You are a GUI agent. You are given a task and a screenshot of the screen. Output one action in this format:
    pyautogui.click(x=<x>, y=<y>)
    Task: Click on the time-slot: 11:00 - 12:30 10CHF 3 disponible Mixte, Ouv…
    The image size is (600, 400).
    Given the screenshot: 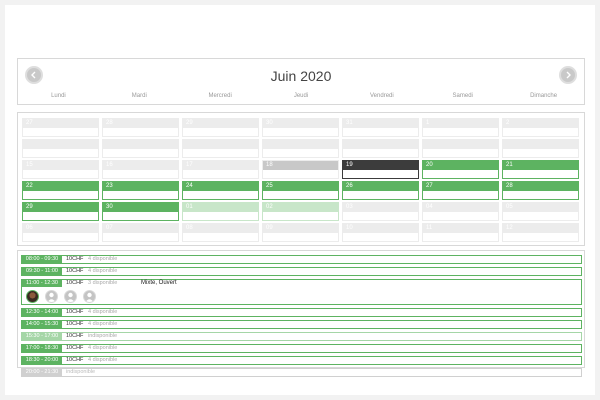 What is the action you would take?
    pyautogui.click(x=301, y=292)
    